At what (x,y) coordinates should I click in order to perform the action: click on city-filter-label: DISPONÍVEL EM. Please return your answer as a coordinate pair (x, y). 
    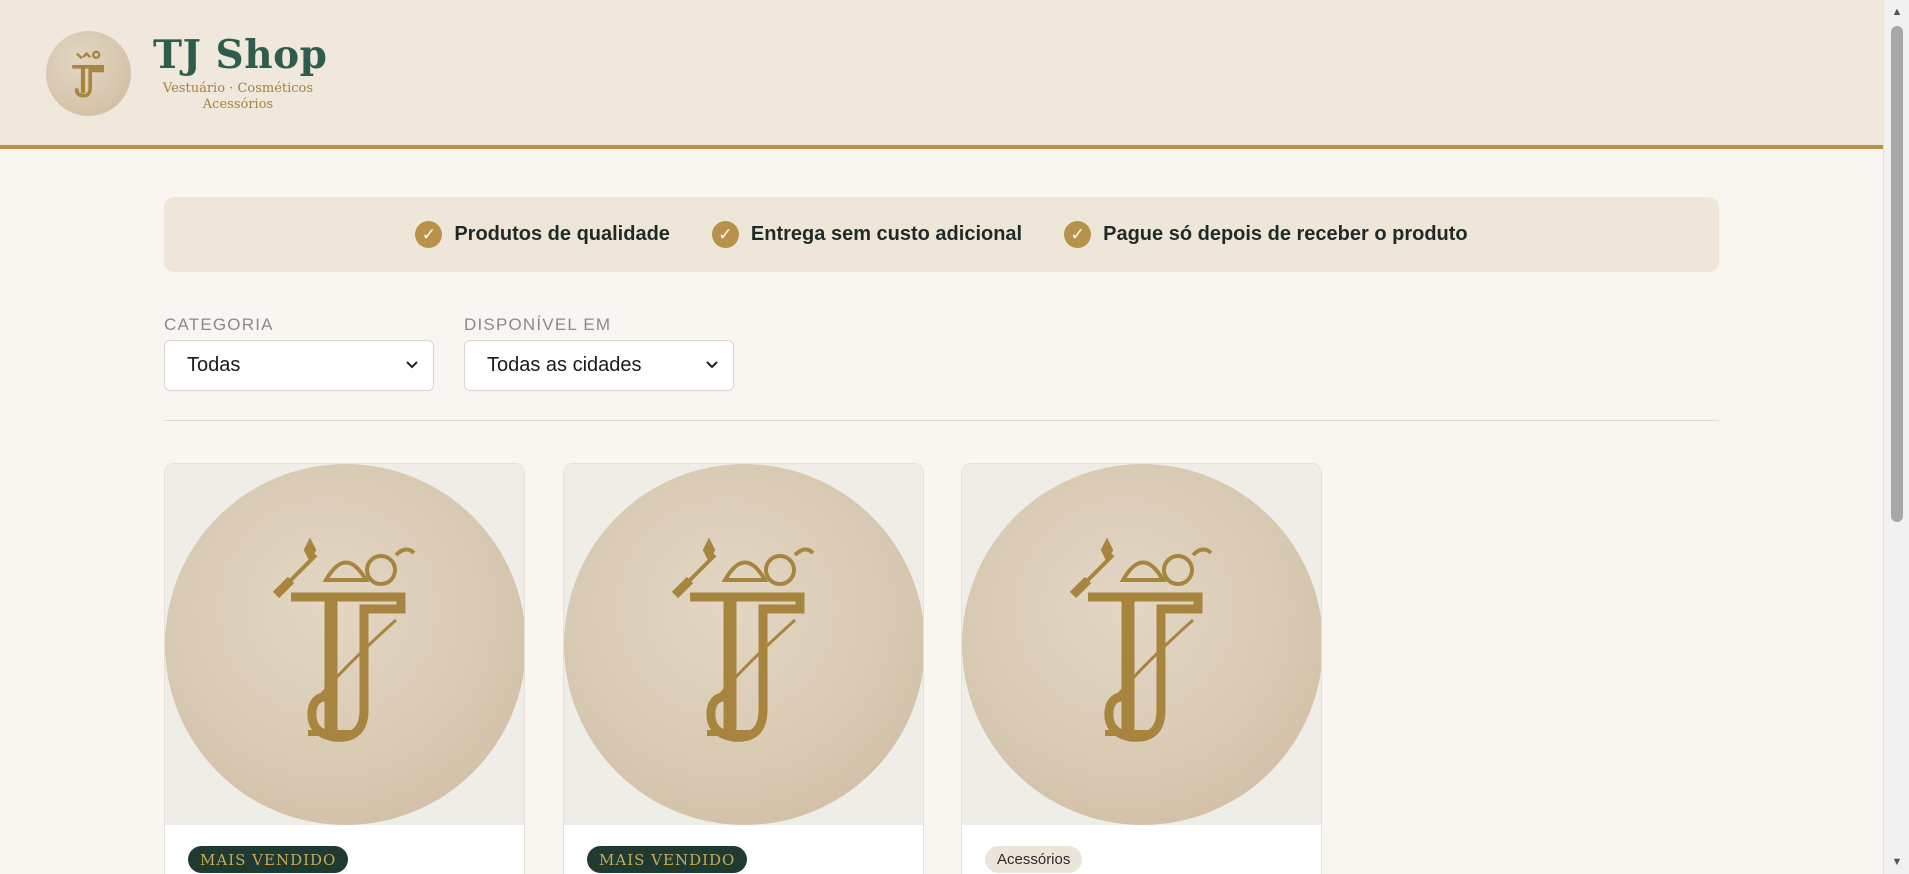
    Looking at the image, I should click on (538, 324).